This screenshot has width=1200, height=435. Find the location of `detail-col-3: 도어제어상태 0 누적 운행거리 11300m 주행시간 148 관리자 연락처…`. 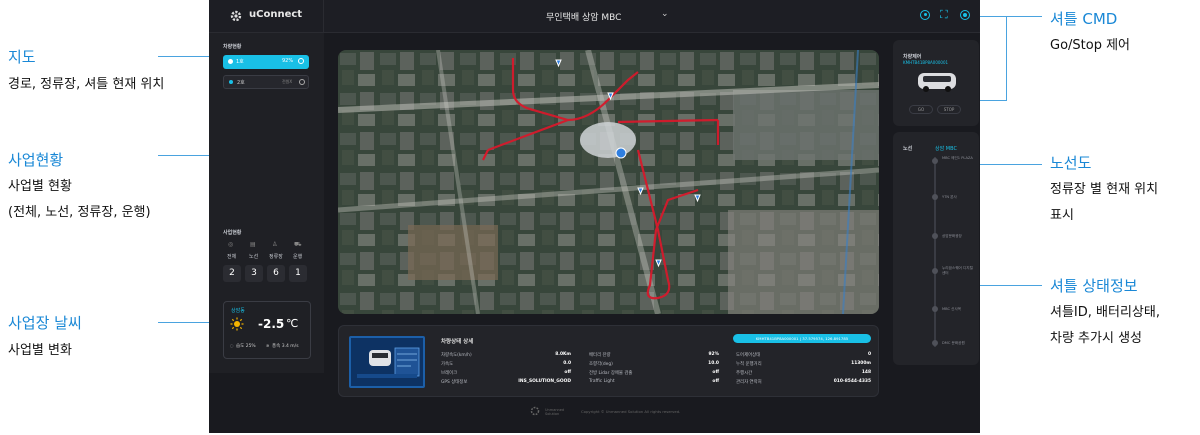

detail-col-3: 도어제어상태 0 누적 운행거리 11300m 주행시간 148 관리자 연락처… is located at coordinates (803, 372).